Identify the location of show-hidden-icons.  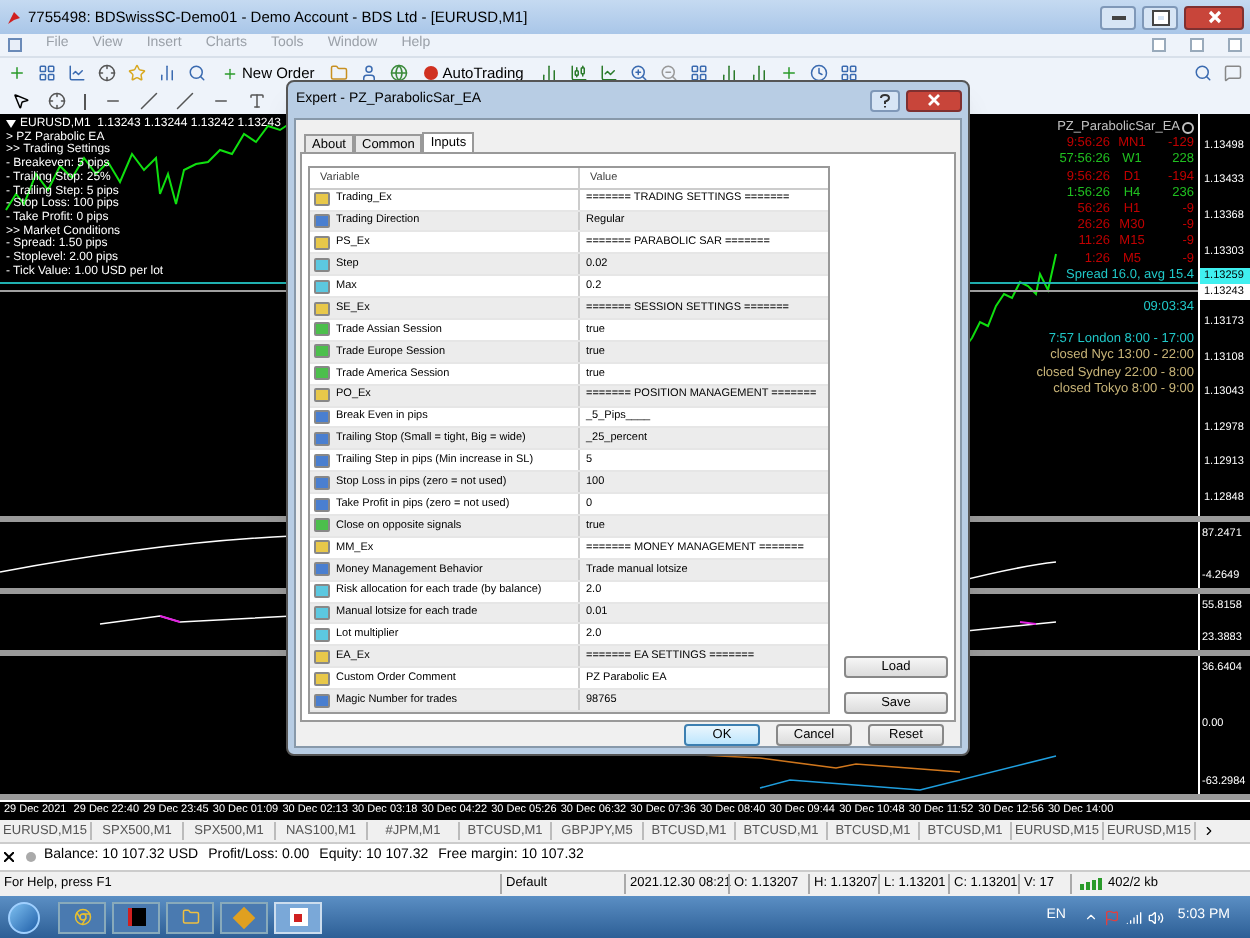
(1090, 917).